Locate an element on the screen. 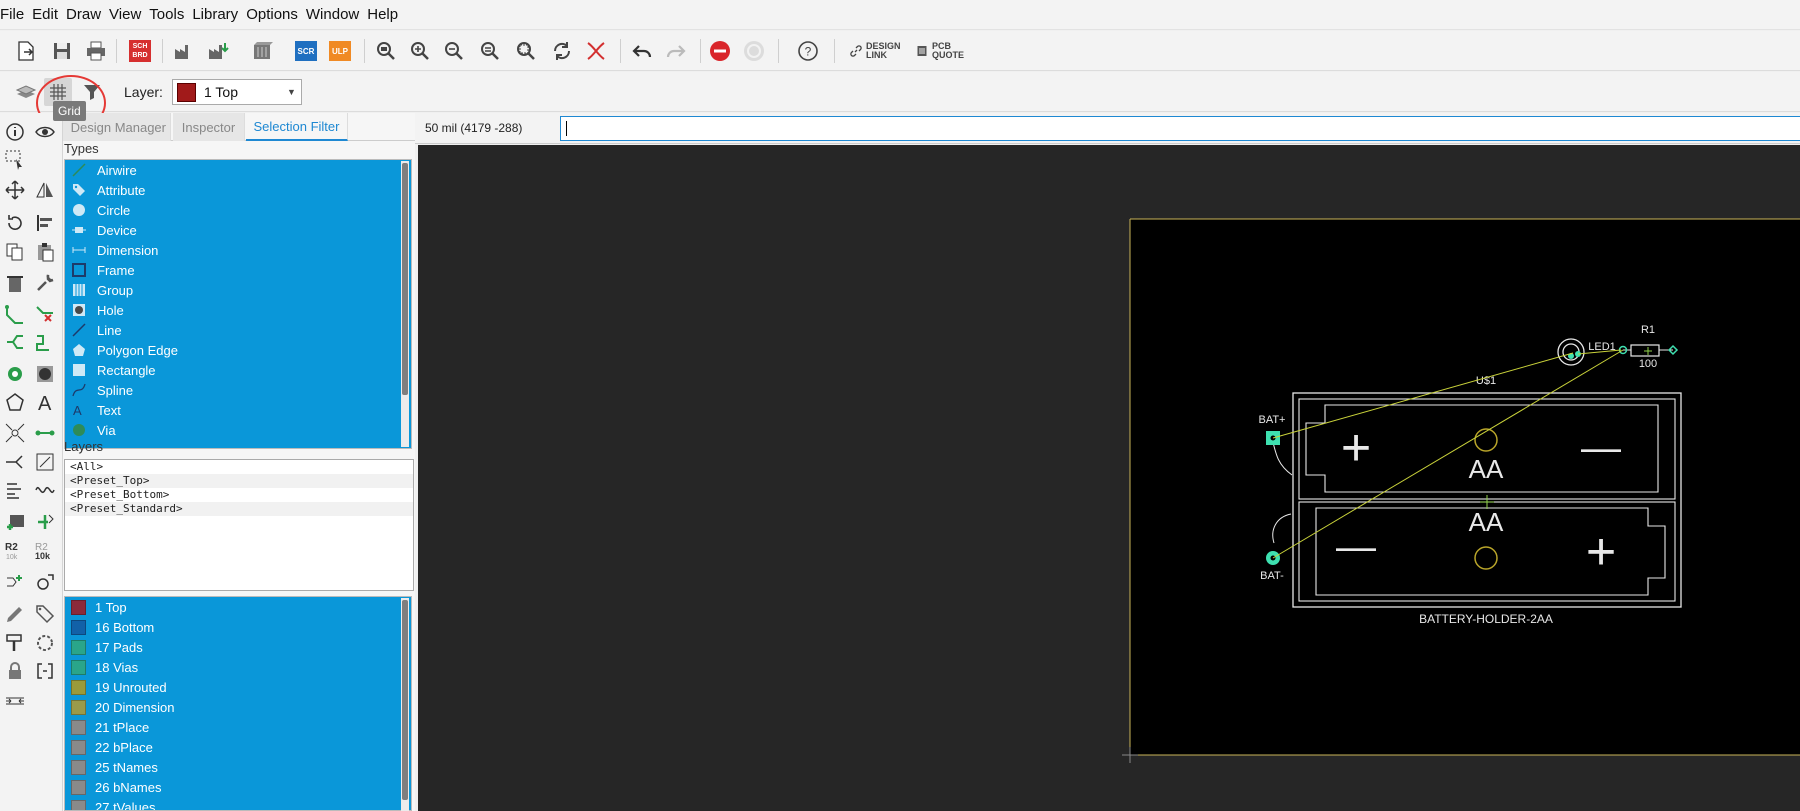  types-scrollbar is located at coordinates (405, 304).